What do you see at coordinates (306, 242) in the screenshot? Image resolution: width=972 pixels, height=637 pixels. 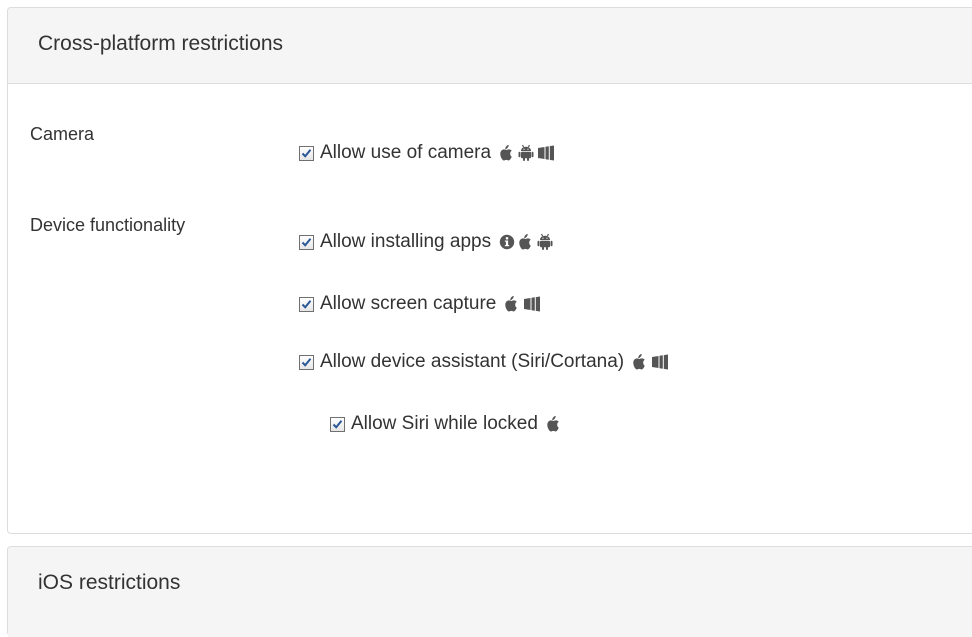 I see `allow-installing-apps-checkbox` at bounding box center [306, 242].